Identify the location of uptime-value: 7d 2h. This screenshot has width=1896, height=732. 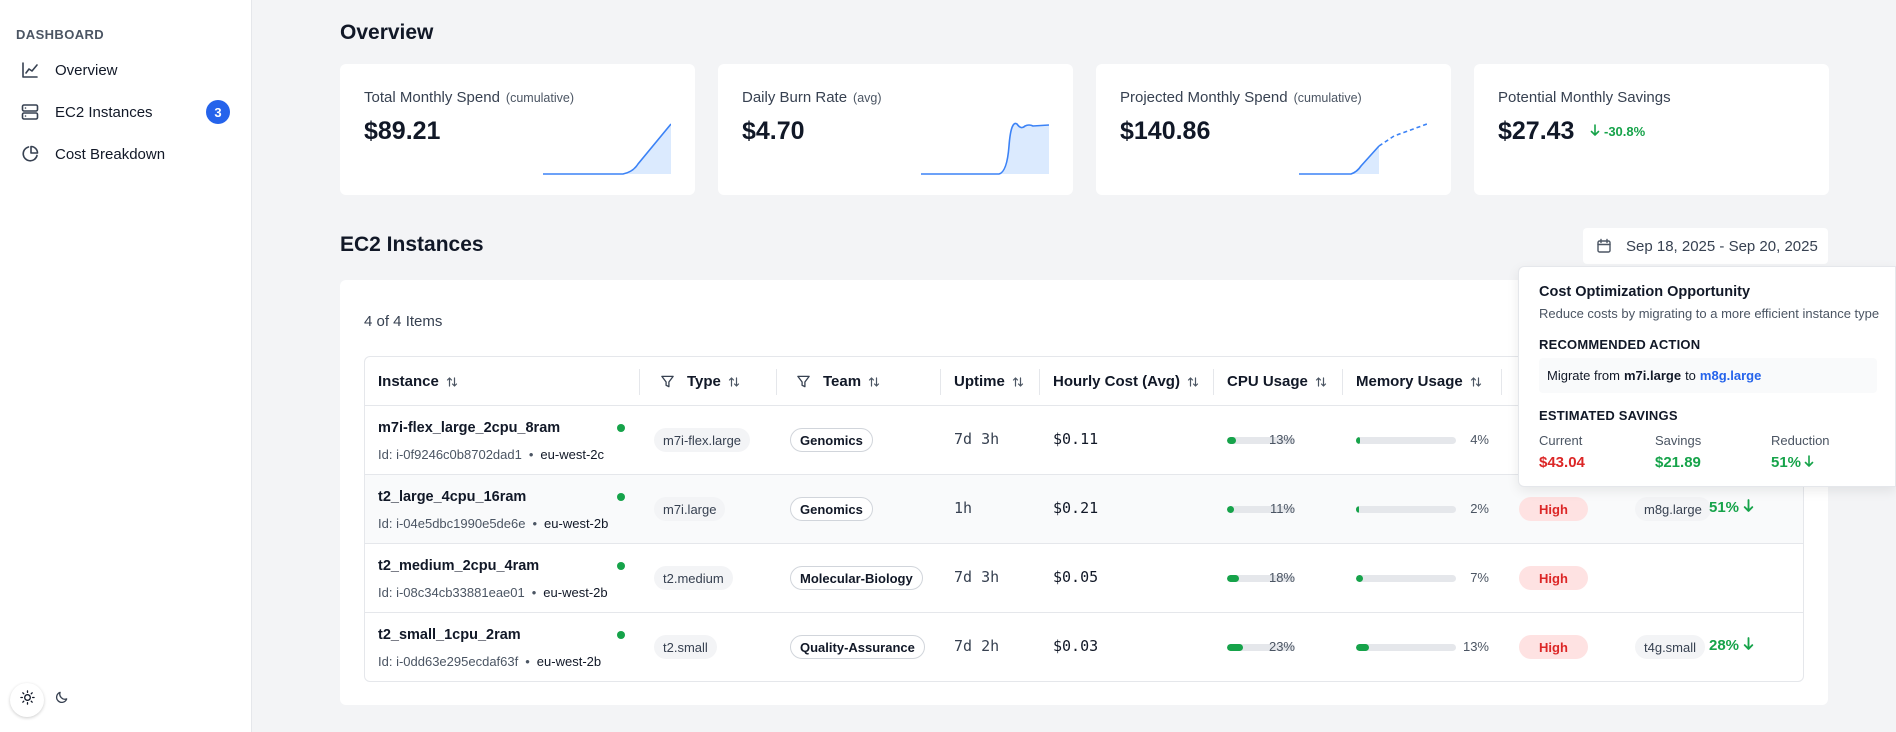
(977, 646).